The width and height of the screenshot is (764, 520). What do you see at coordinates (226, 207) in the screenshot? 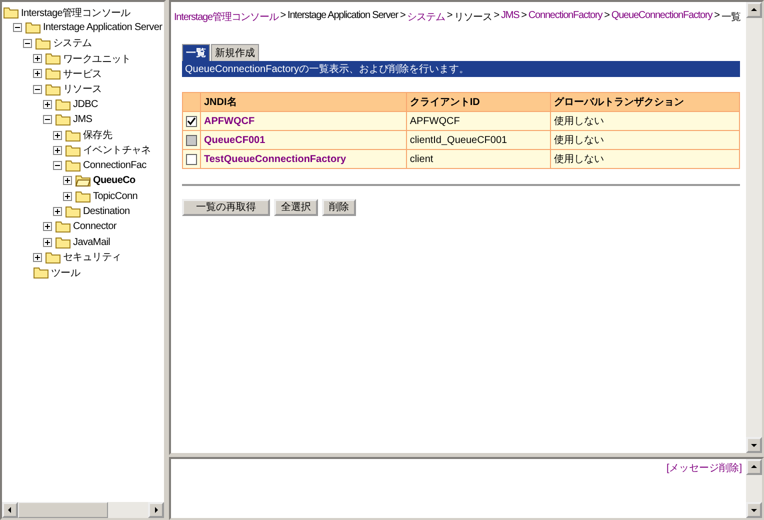
I see `action-button: 一覧の再取得` at bounding box center [226, 207].